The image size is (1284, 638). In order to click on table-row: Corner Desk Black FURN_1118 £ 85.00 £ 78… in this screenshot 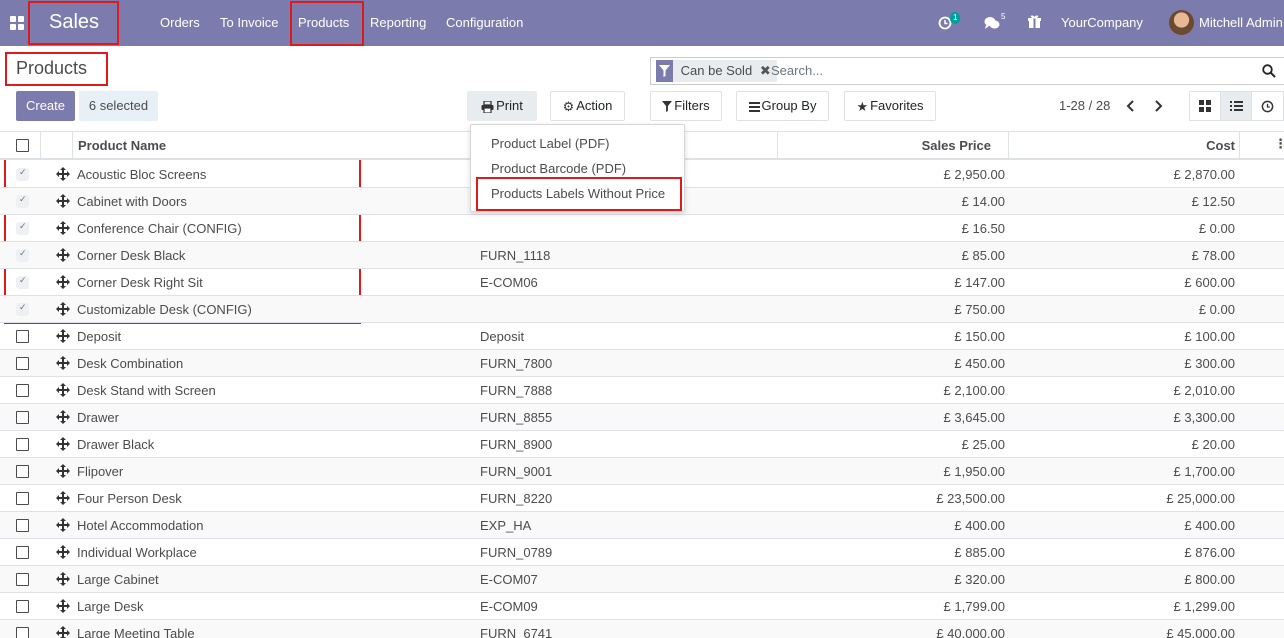, I will do `click(642, 255)`.